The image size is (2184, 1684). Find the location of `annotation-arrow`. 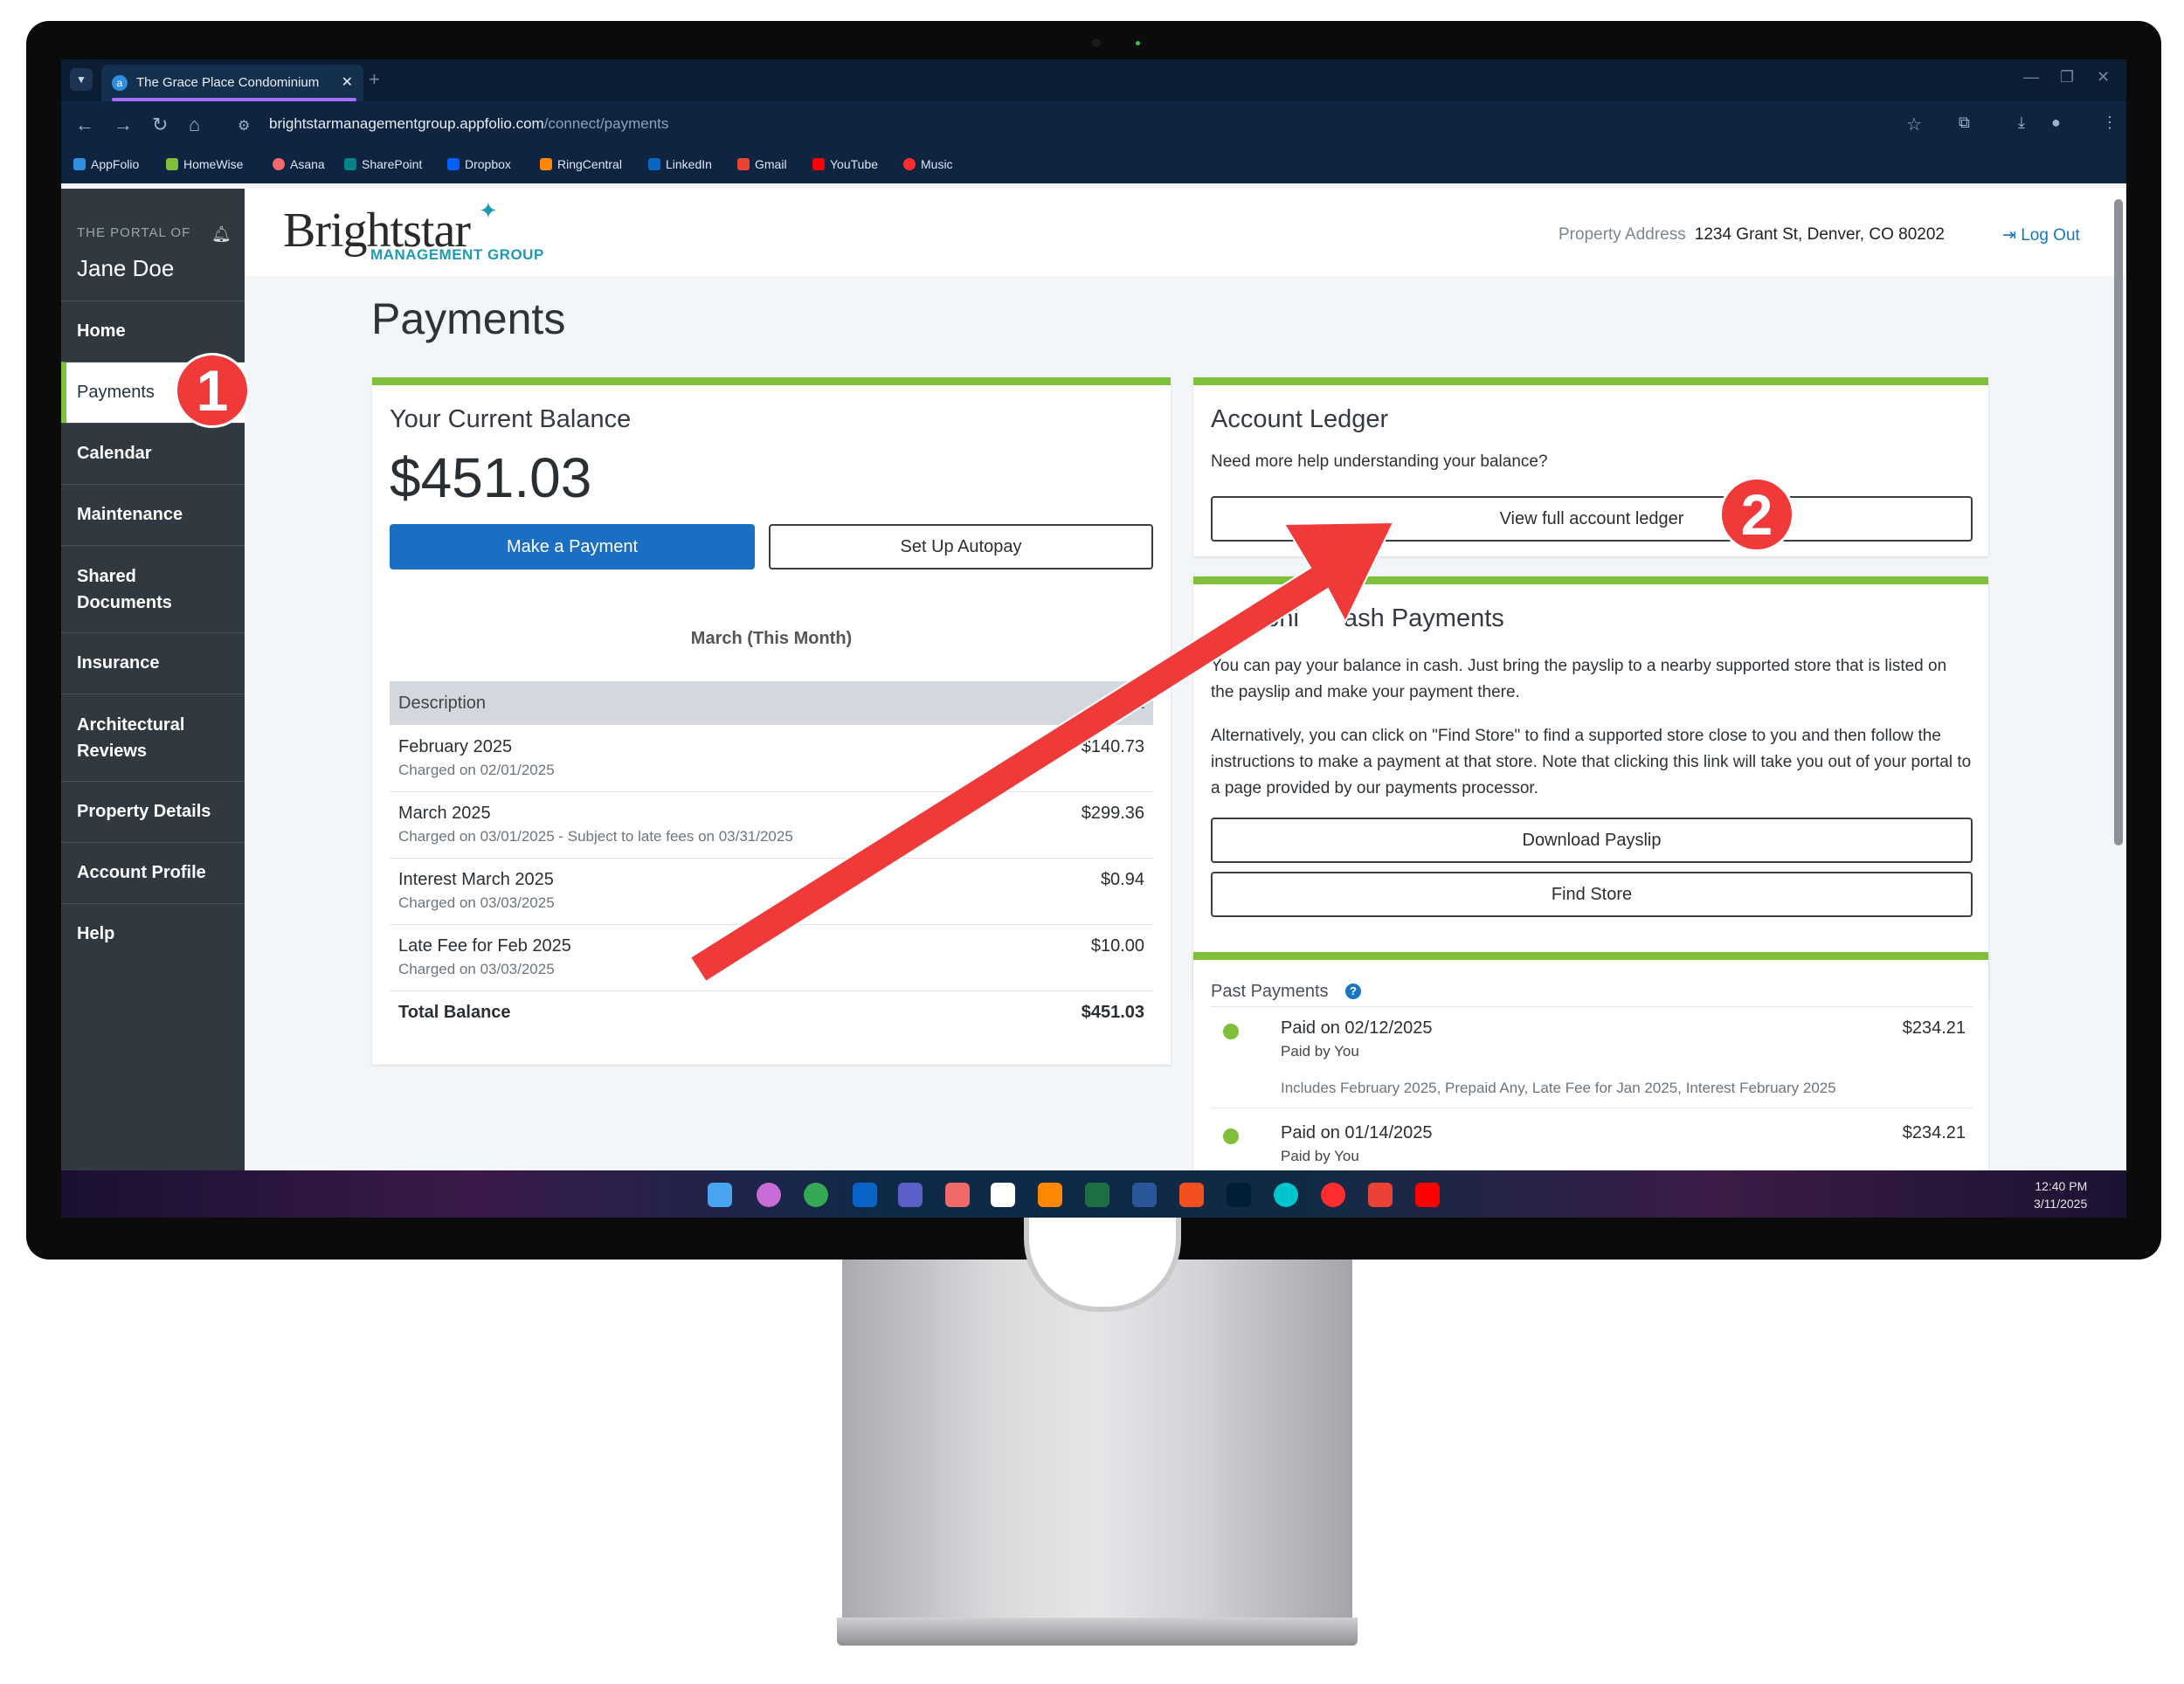

annotation-arrow is located at coordinates (1041, 752).